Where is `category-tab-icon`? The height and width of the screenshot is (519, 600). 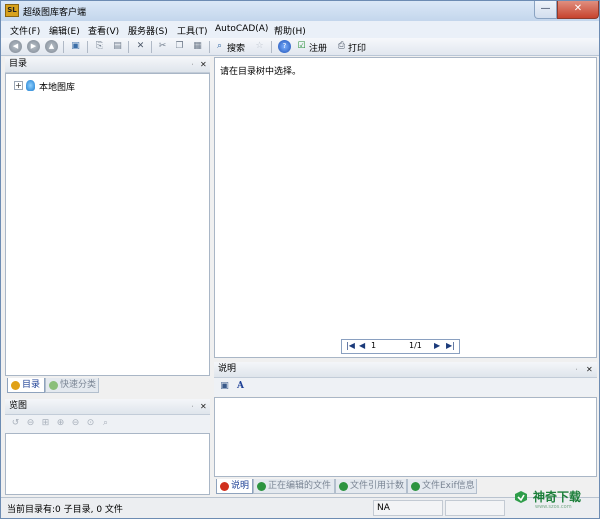 category-tab-icon is located at coordinates (53, 385).